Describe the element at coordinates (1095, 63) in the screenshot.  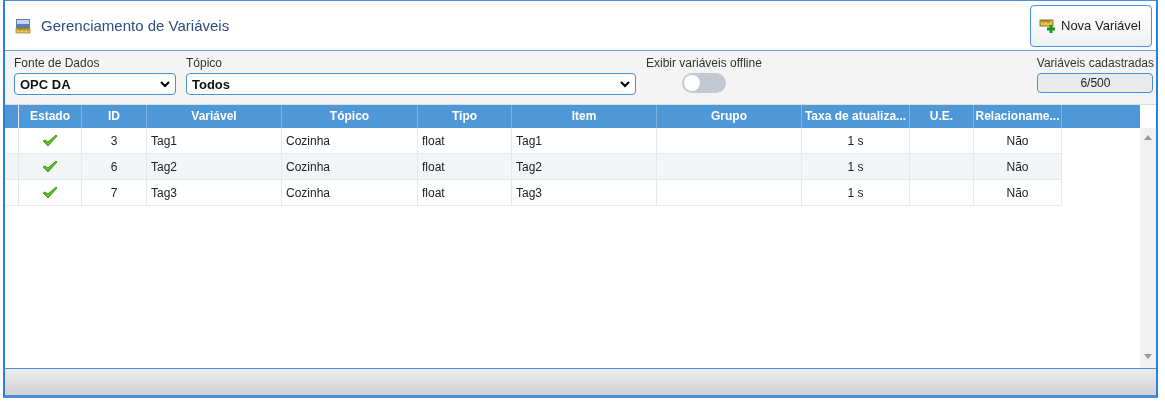
I see `registered-label: Variáveis cadastradas` at that location.